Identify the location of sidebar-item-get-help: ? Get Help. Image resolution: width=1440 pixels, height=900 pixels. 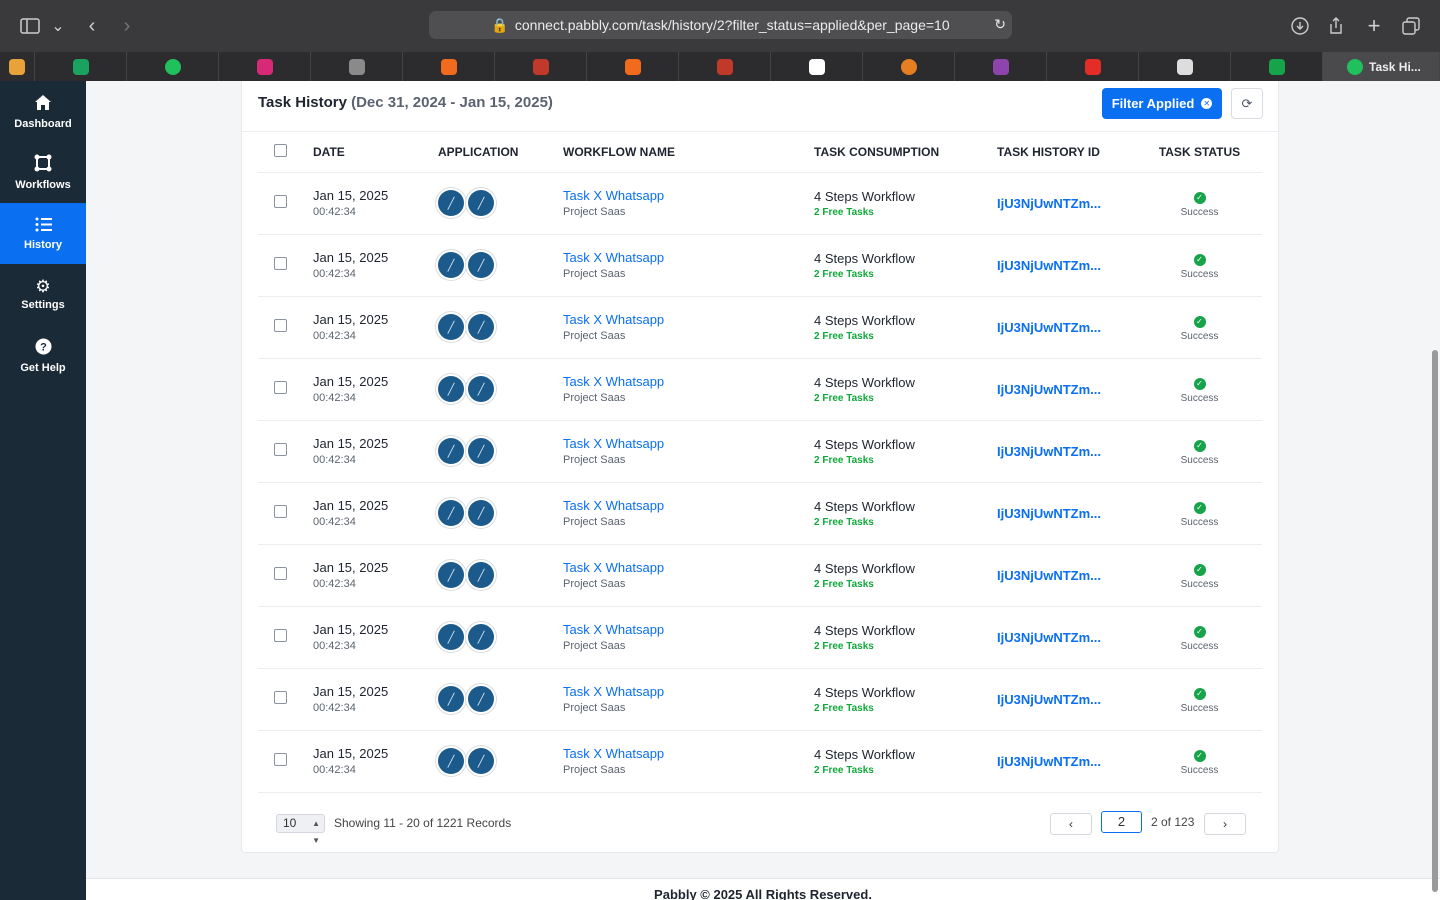
(43, 355).